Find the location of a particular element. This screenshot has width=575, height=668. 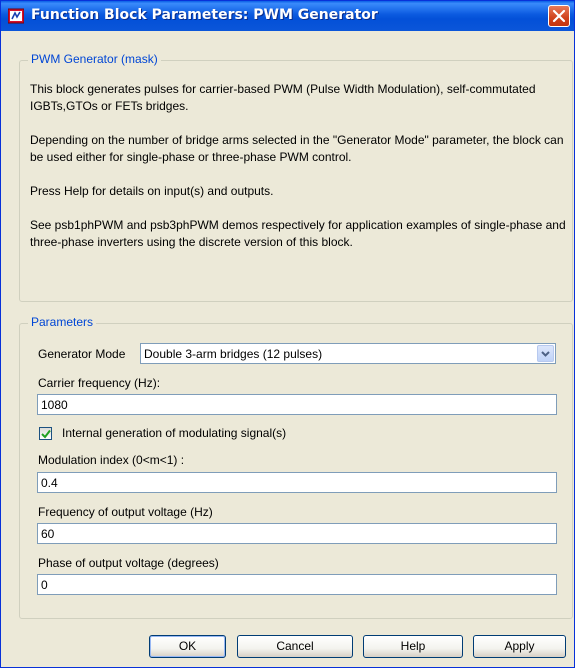

title-bar: Function Block Parameters: PWM Generator is located at coordinates (287, 16).